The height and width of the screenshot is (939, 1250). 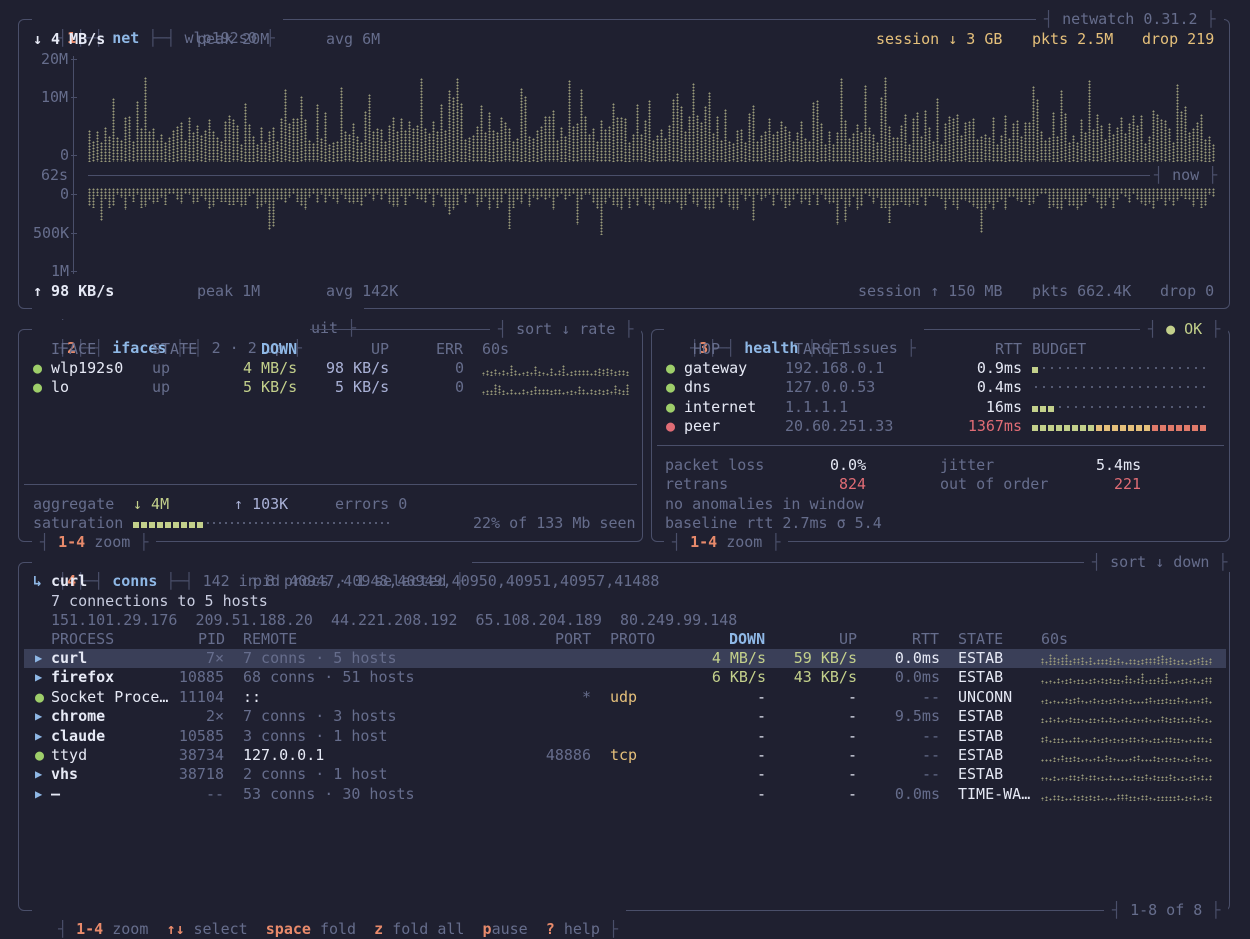 What do you see at coordinates (771, 348) in the screenshot?
I see `panel-title: health` at bounding box center [771, 348].